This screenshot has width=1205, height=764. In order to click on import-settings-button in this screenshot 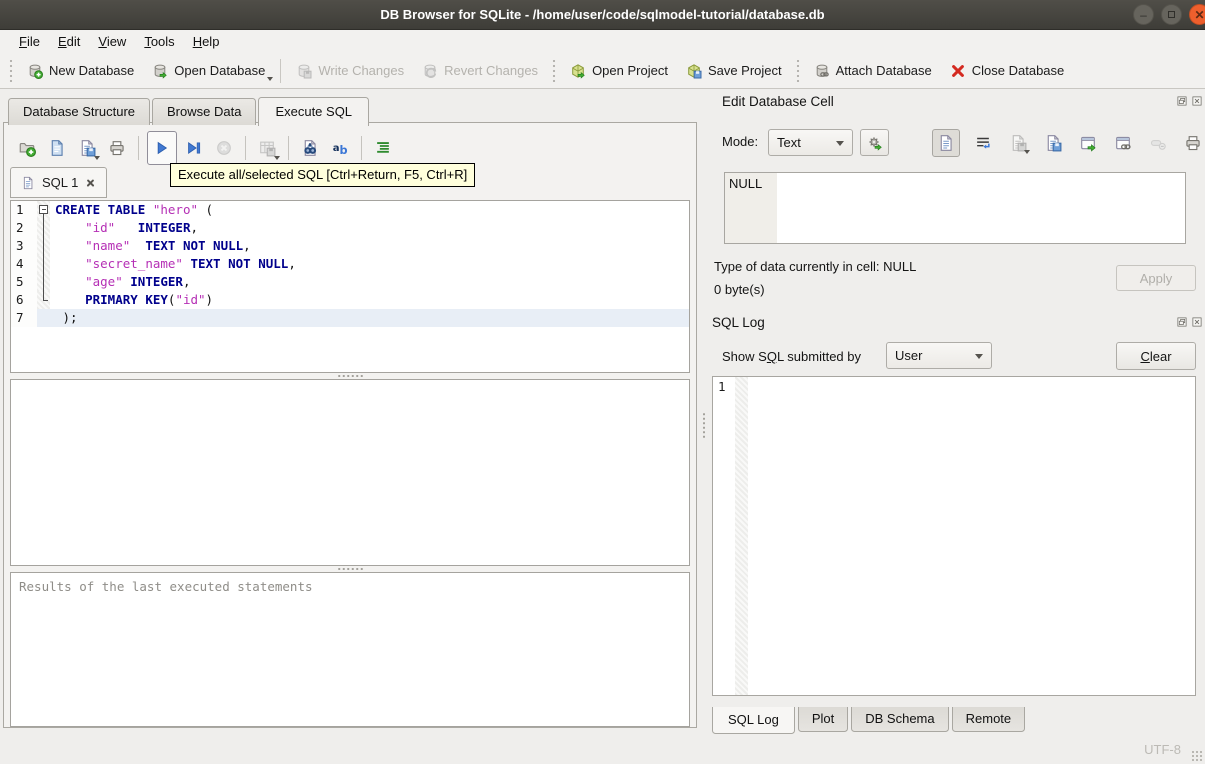, I will do `click(874, 142)`.